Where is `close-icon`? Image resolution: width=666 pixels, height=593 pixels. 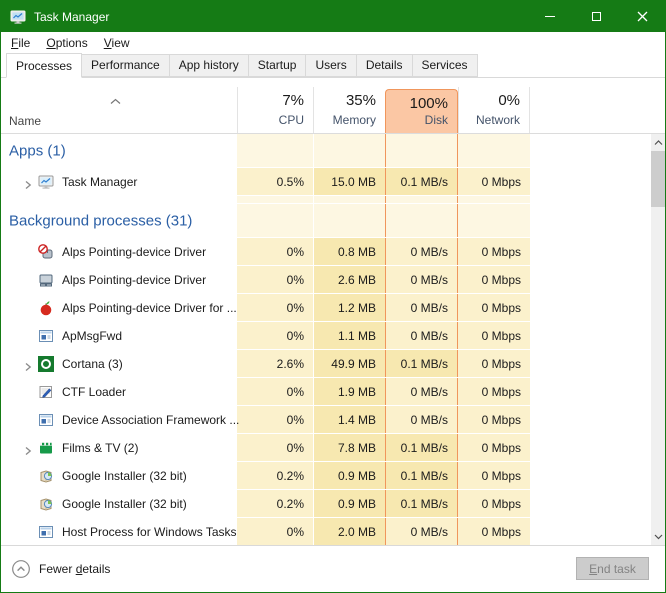 close-icon is located at coordinates (642, 16).